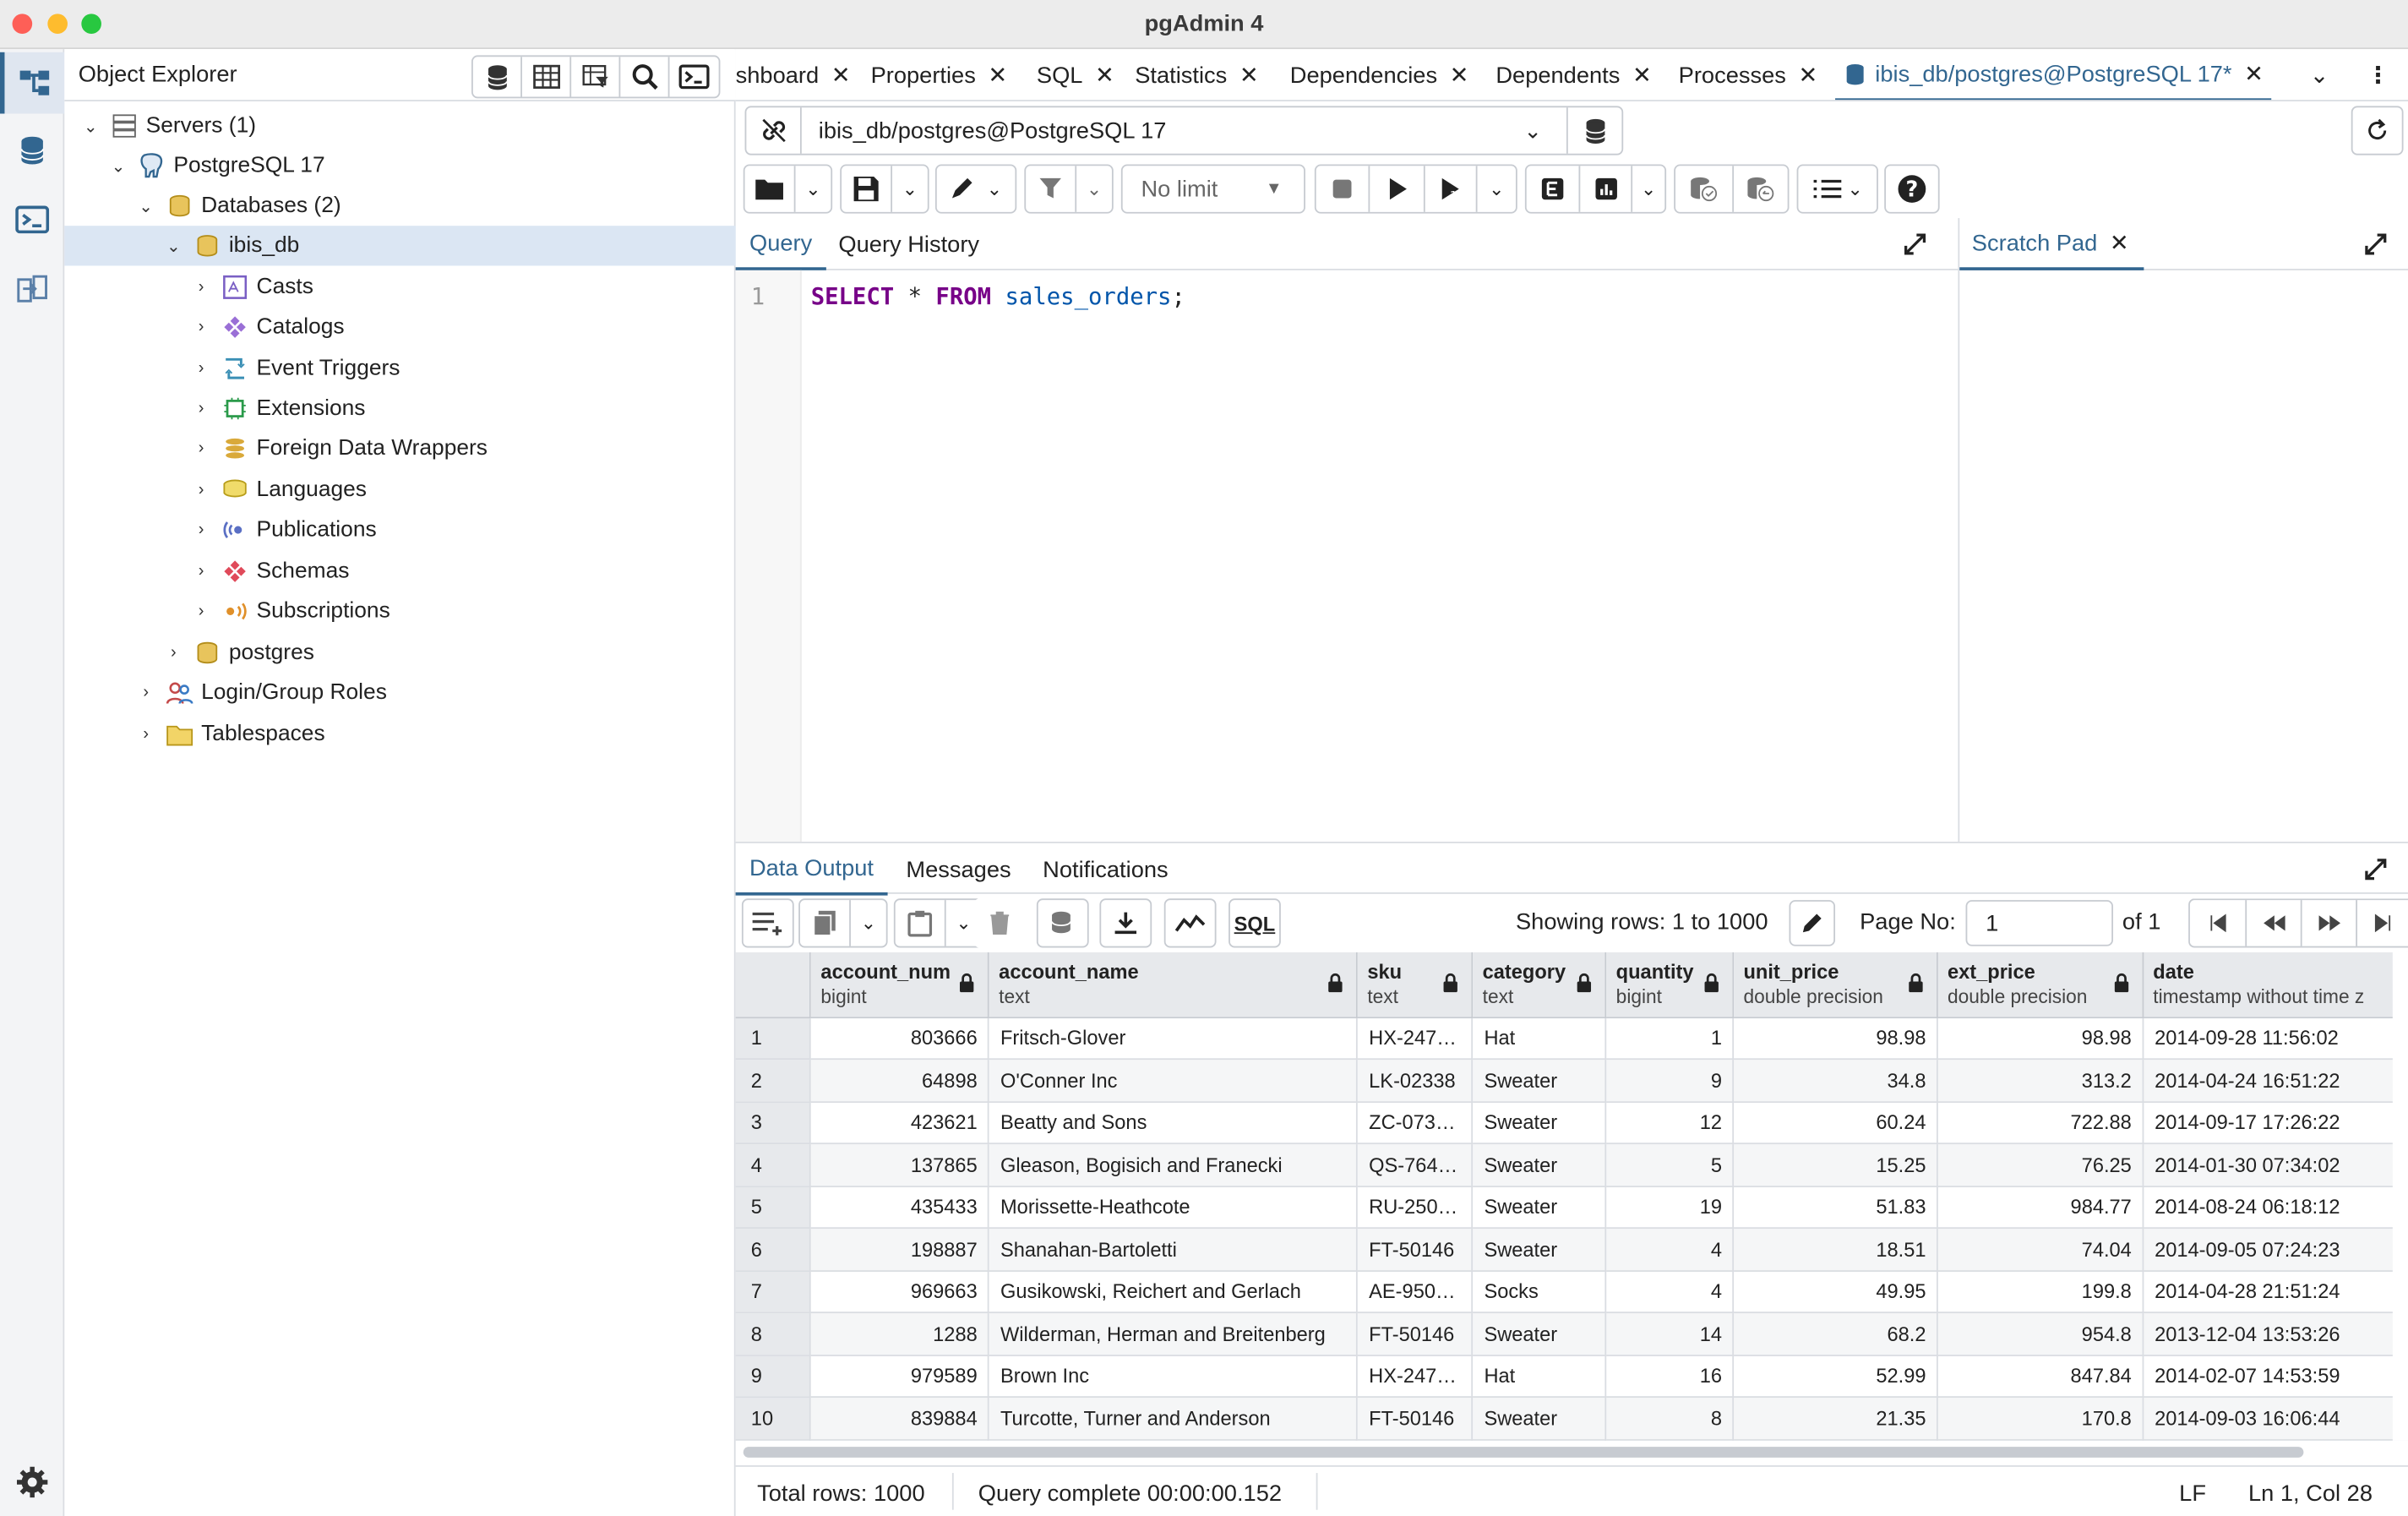 The image size is (2408, 1516). Describe the element at coordinates (399, 206) in the screenshot. I see `tree-item-databases: ⌄ Databases (2)` at that location.